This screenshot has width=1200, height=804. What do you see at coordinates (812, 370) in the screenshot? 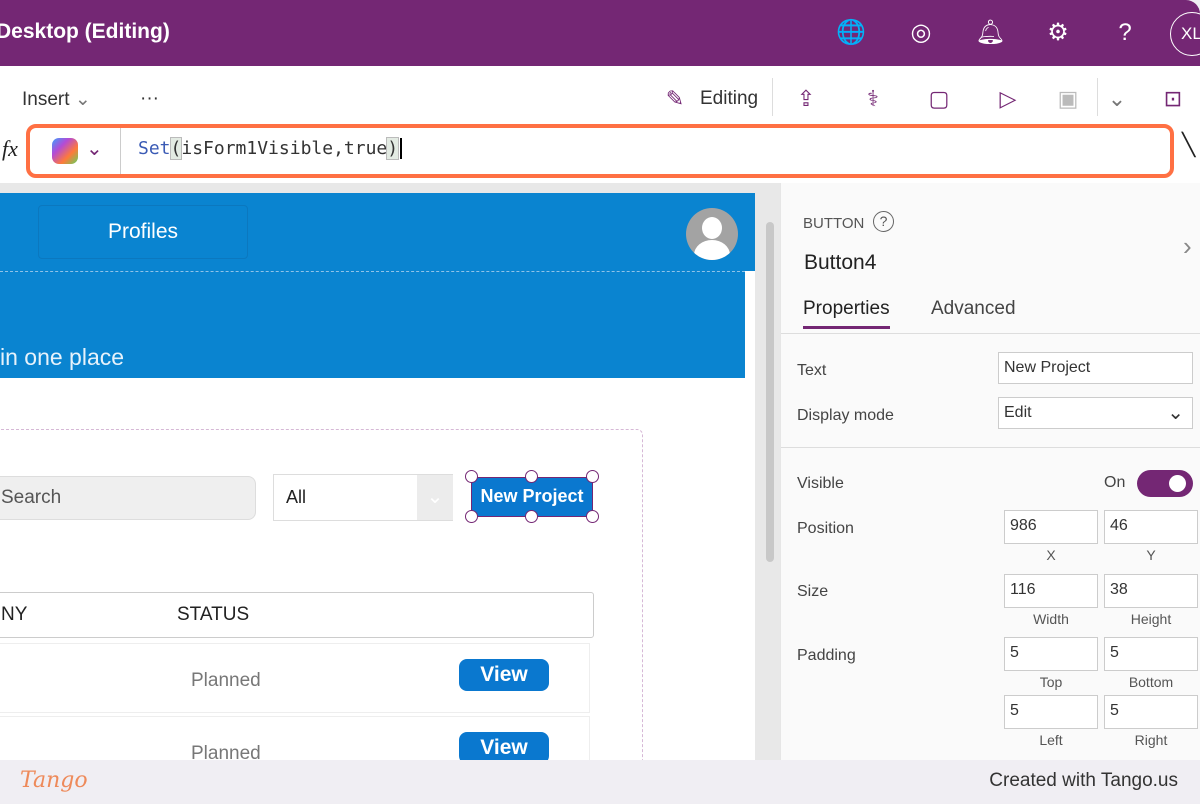
I see `text-label: Text` at bounding box center [812, 370].